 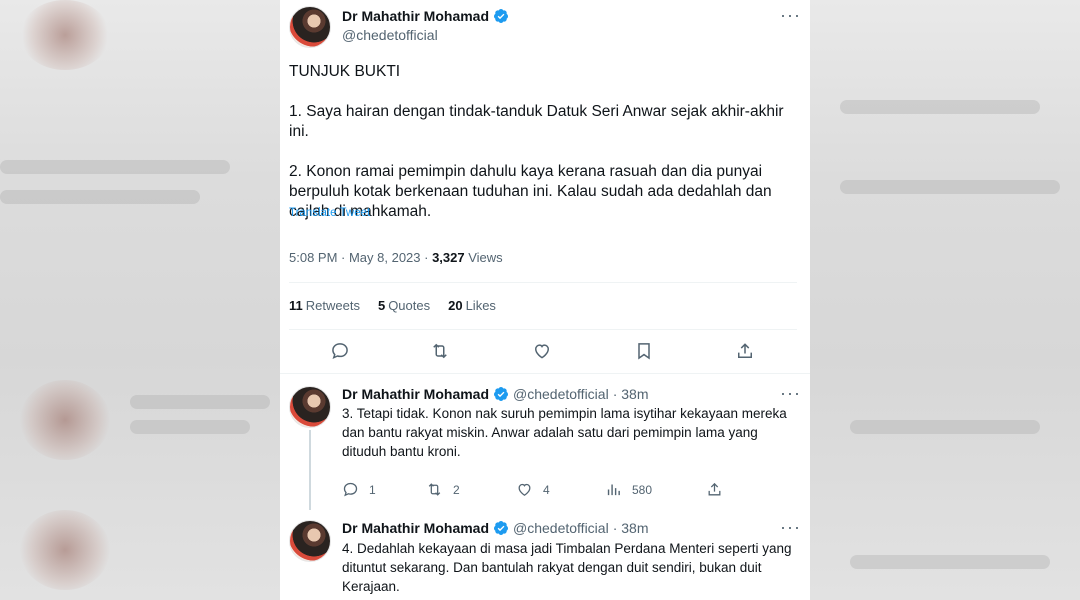 What do you see at coordinates (310, 470) in the screenshot?
I see `thread-line` at bounding box center [310, 470].